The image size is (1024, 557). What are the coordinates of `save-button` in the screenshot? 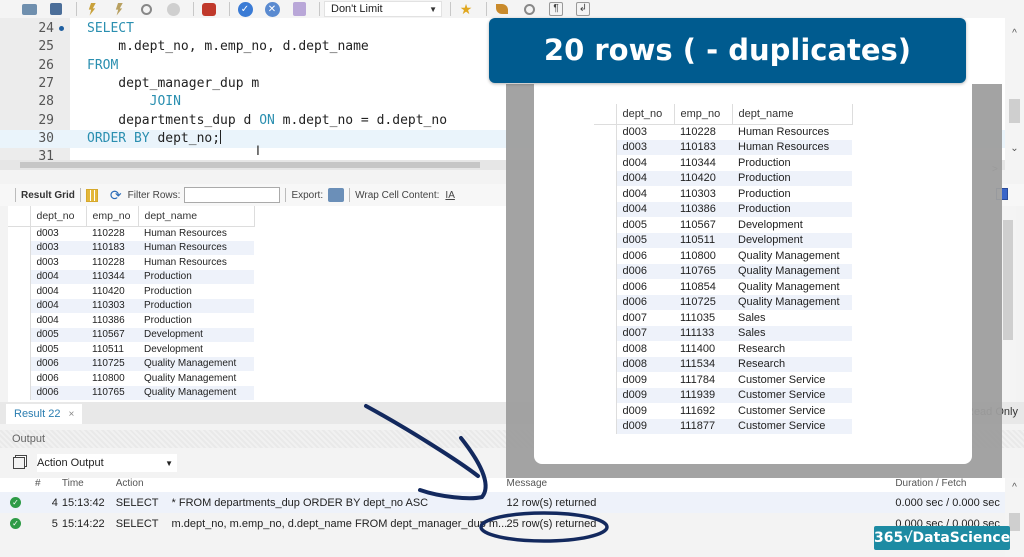 It's located at (56, 9).